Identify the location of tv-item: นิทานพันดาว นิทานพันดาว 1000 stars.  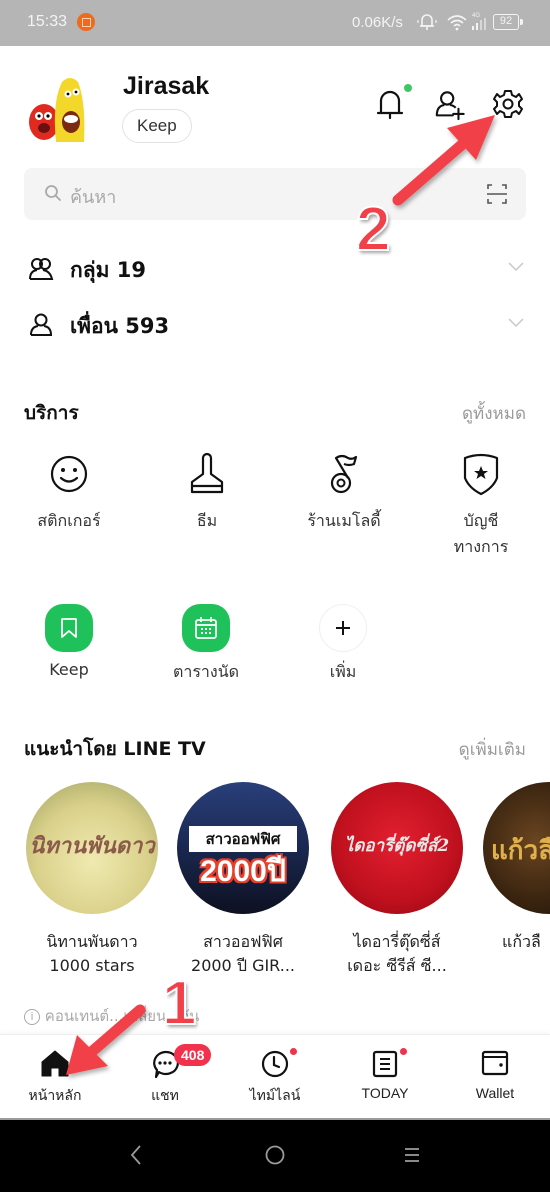
(92, 880).